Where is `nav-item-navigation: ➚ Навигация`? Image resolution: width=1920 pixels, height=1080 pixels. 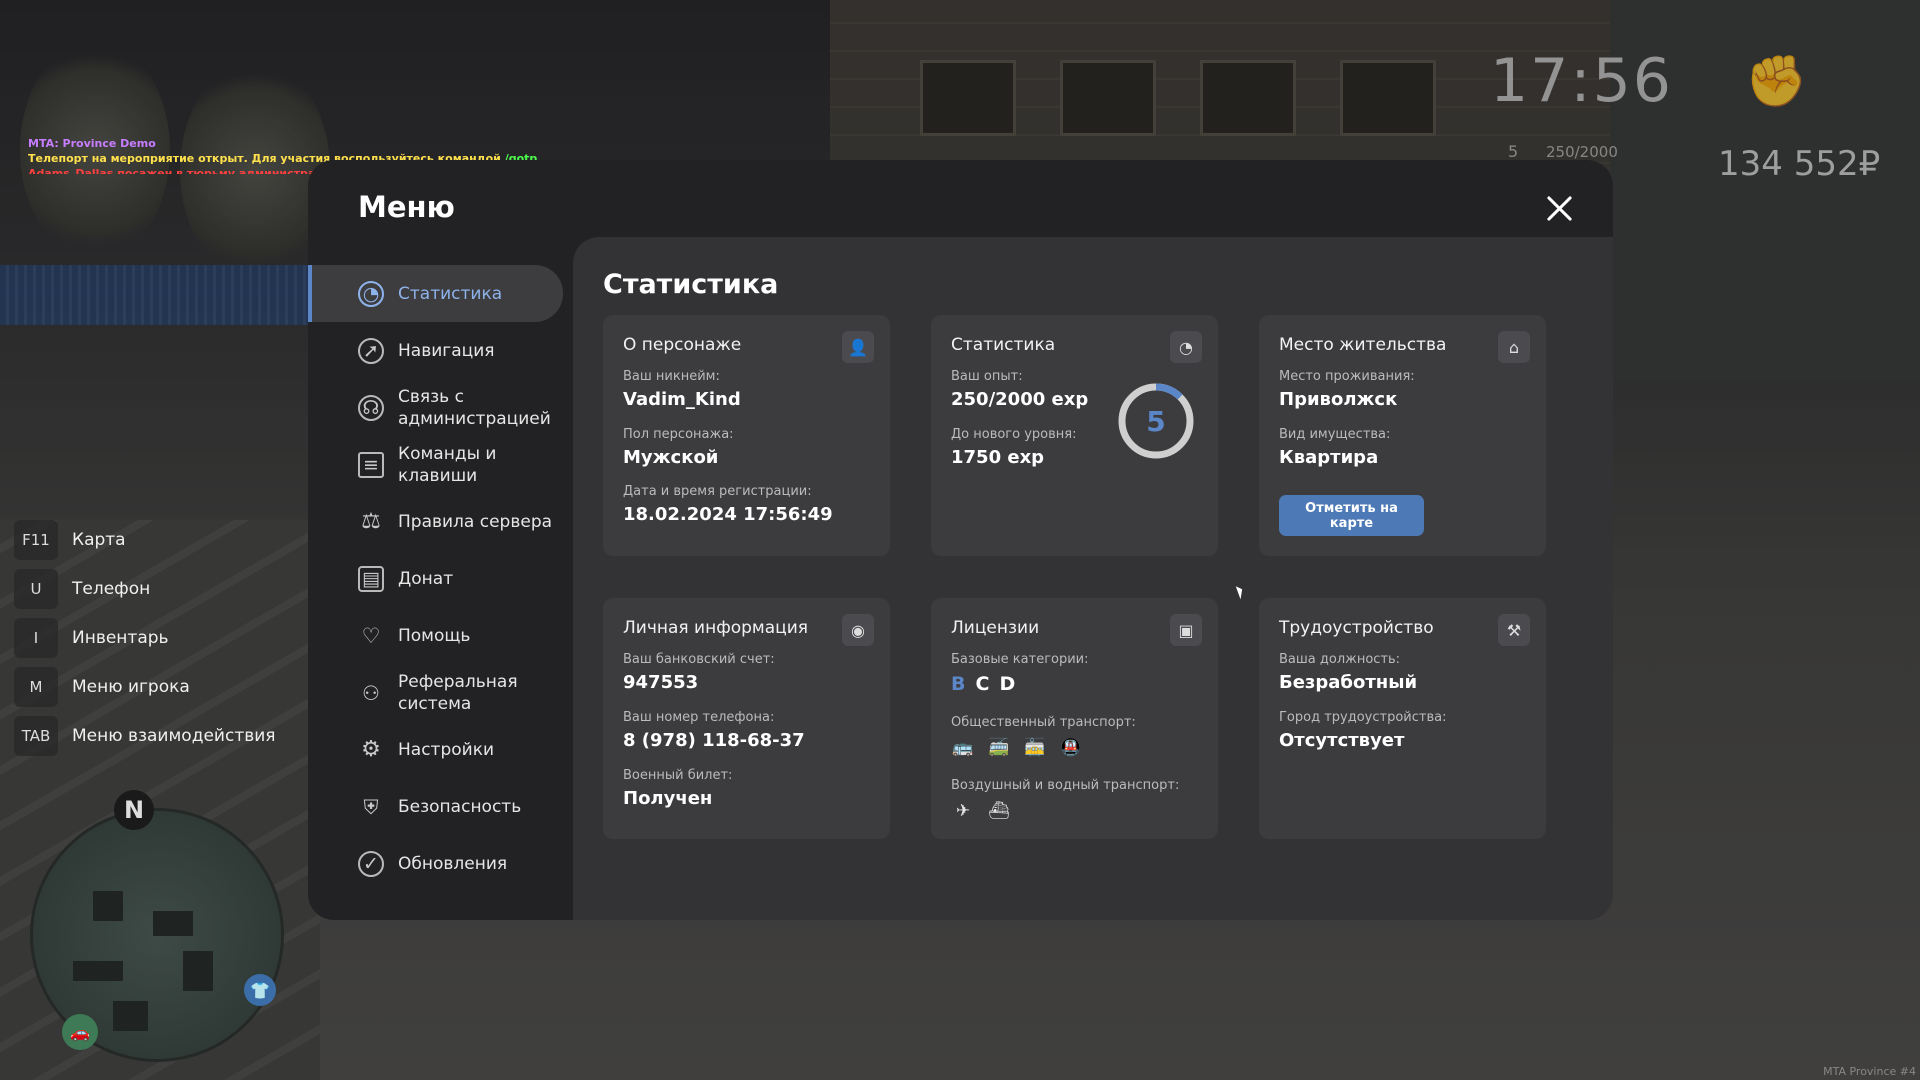 nav-item-navigation: ➚ Навигация is located at coordinates (435, 350).